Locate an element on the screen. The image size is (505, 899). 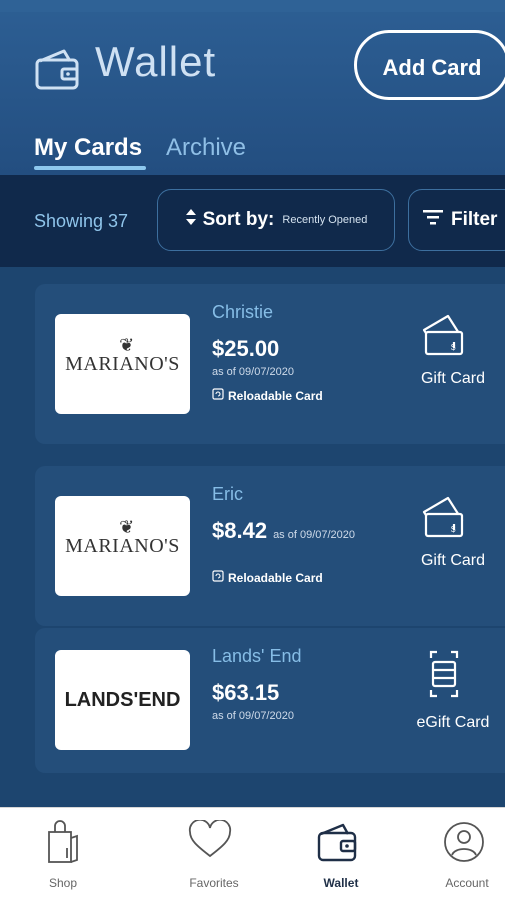
brand-logo: LANDS'END is located at coordinates (122, 700).